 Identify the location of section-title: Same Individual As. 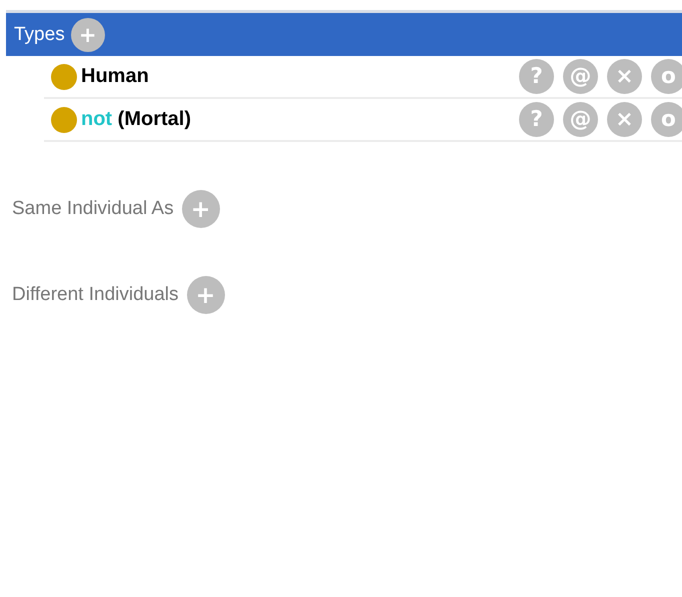
(93, 209).